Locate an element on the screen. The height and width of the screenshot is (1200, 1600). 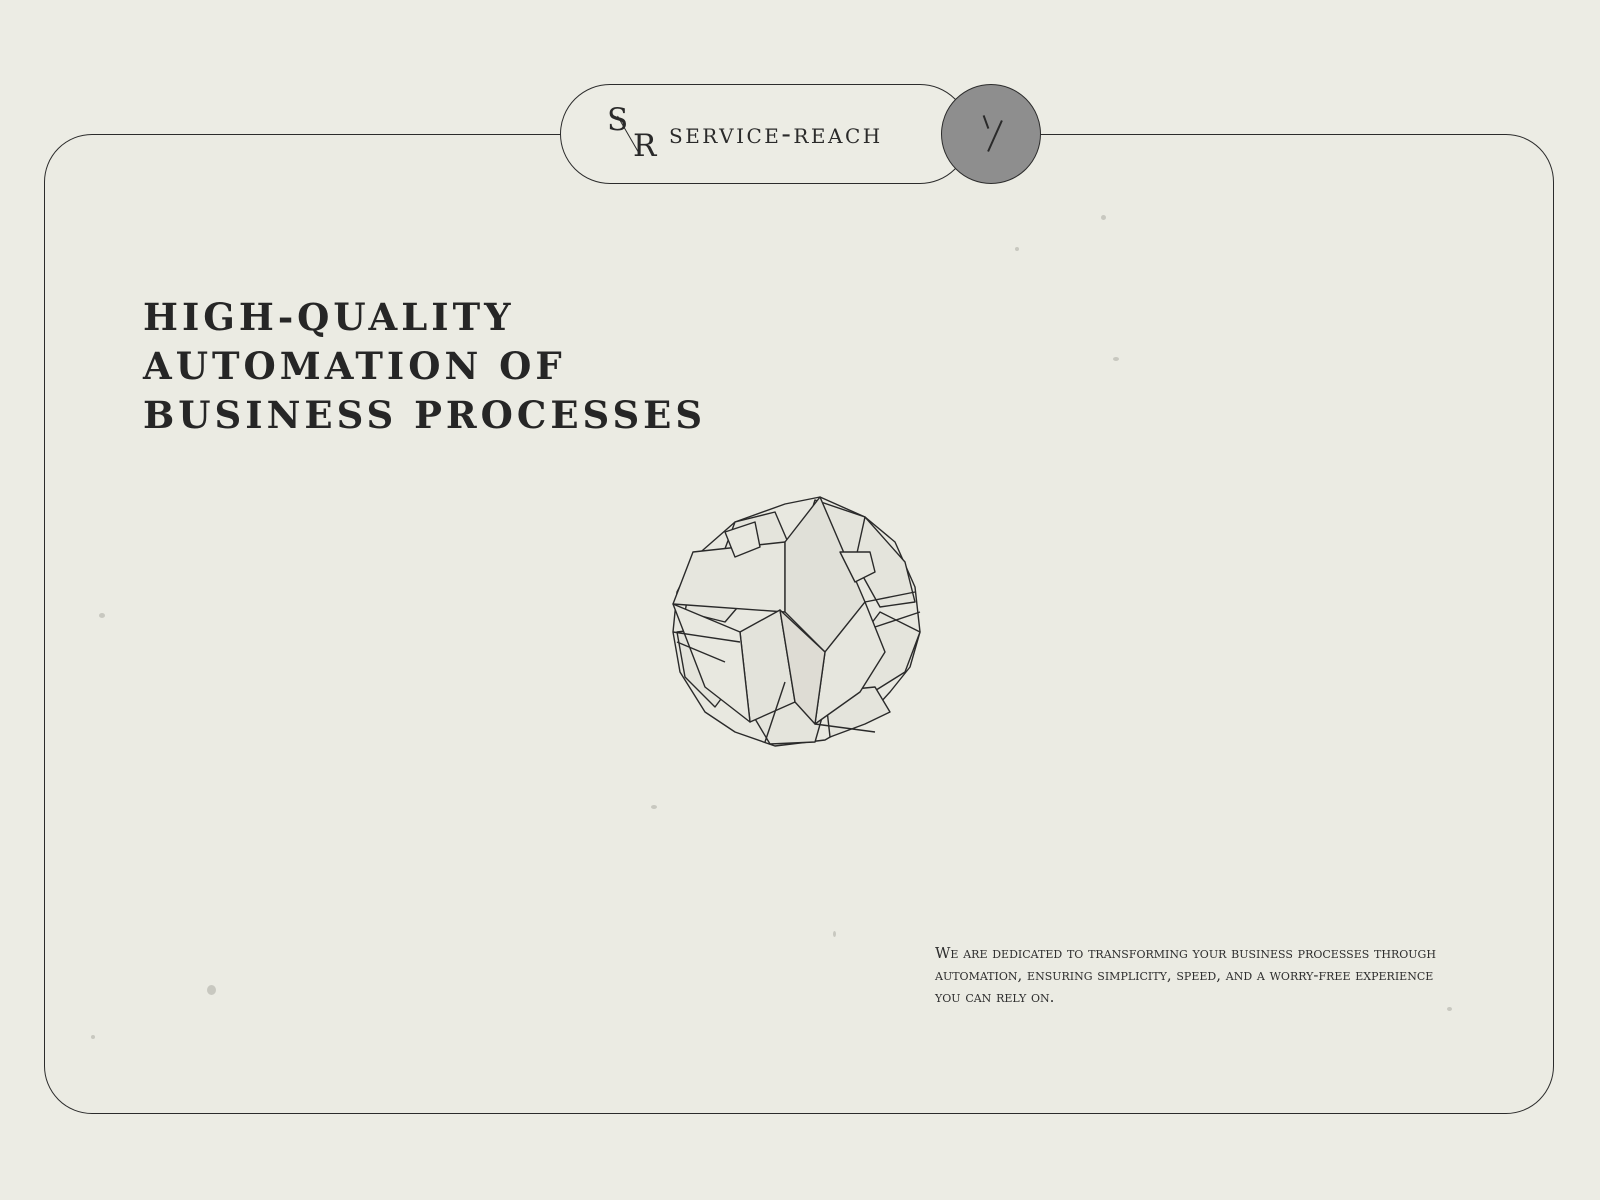
headline-line: HIGH-QUALITY is located at coordinates (329, 317).